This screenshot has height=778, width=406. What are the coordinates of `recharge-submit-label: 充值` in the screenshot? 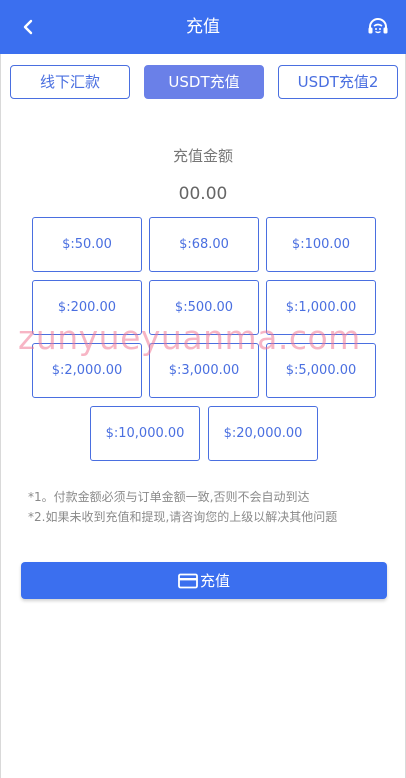 It's located at (214, 581).